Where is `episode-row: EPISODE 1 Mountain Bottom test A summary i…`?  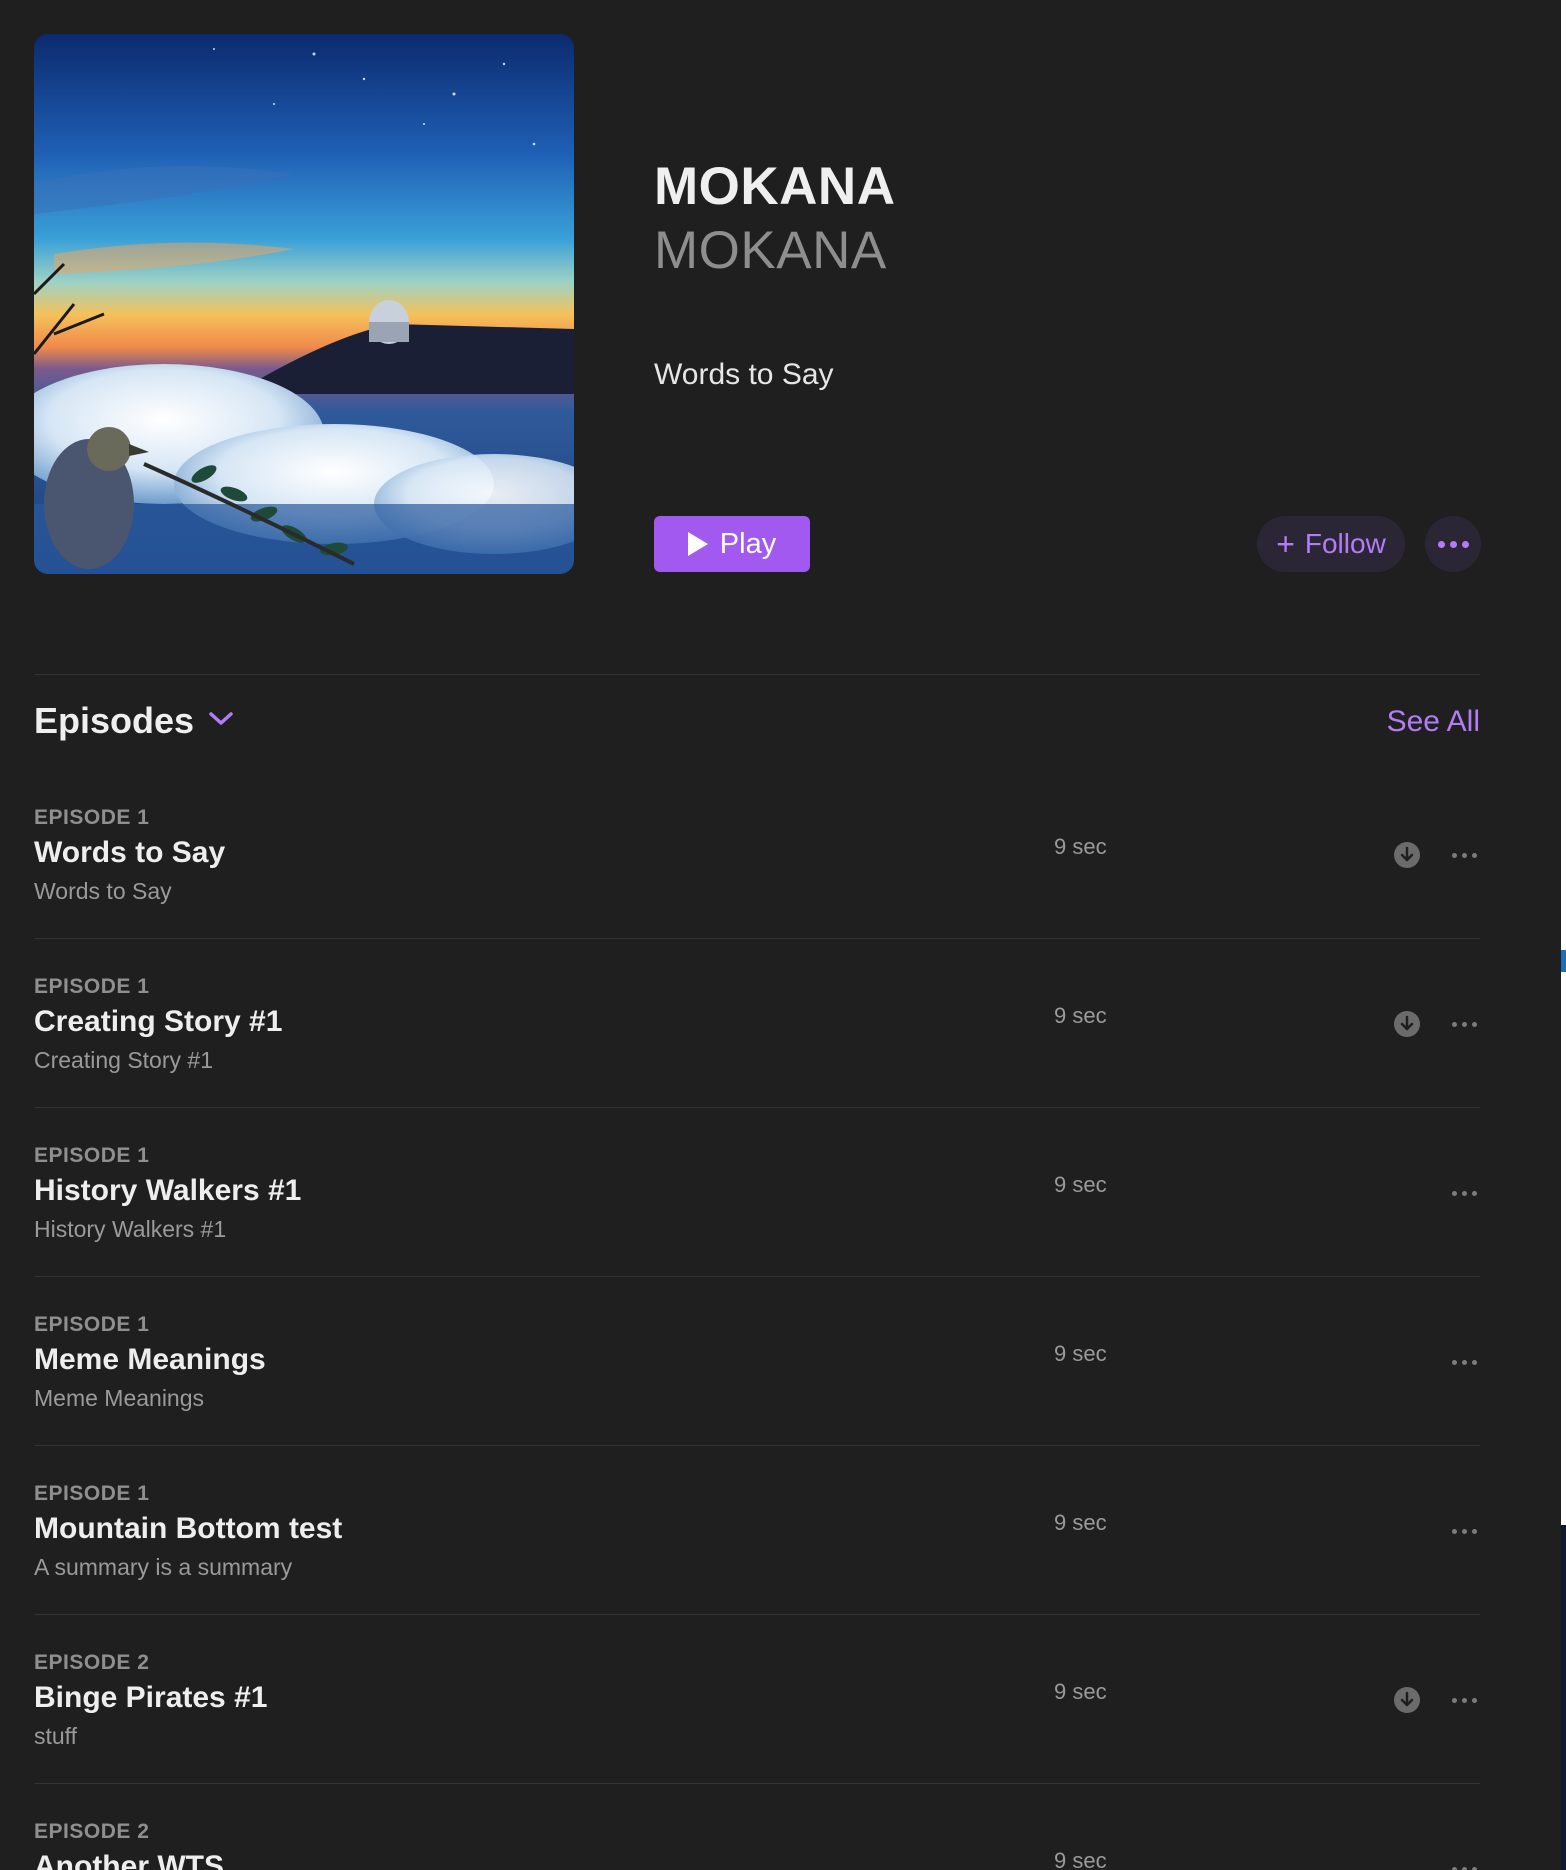 episode-row: EPISODE 1 Mountain Bottom test A summary i… is located at coordinates (757, 1530).